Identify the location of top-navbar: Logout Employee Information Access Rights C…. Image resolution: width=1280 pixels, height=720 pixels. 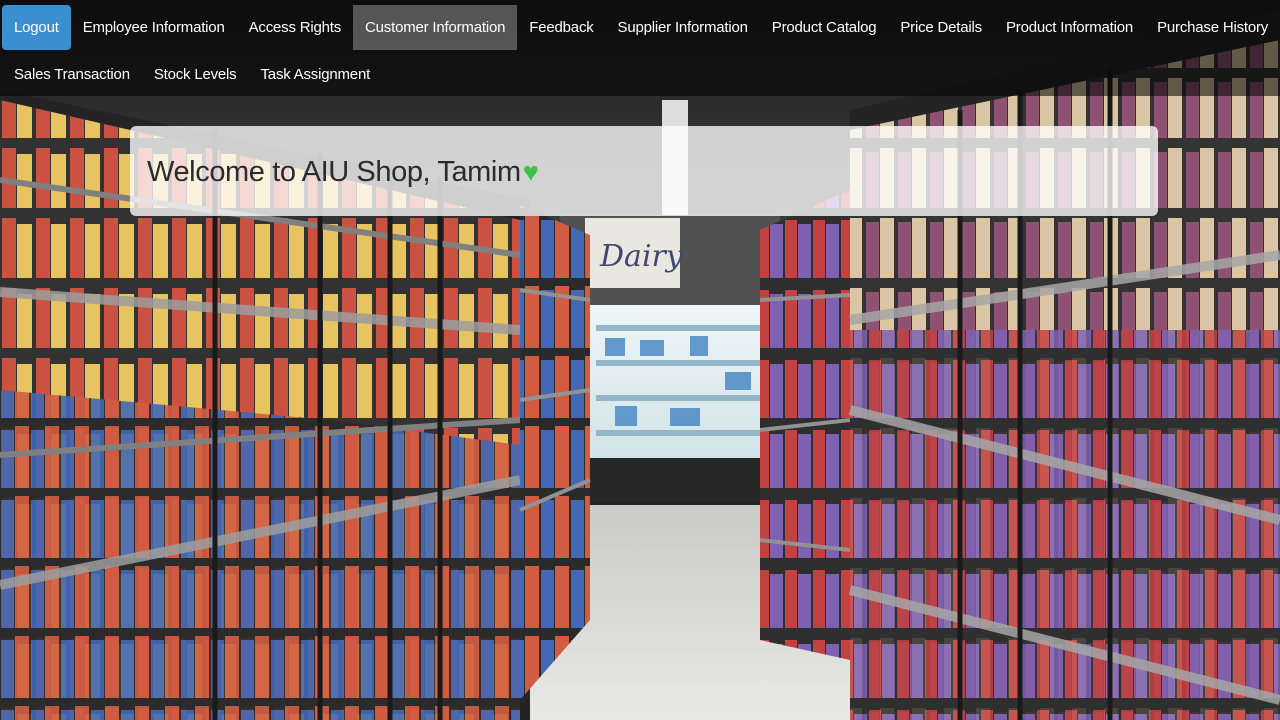
(640, 48).